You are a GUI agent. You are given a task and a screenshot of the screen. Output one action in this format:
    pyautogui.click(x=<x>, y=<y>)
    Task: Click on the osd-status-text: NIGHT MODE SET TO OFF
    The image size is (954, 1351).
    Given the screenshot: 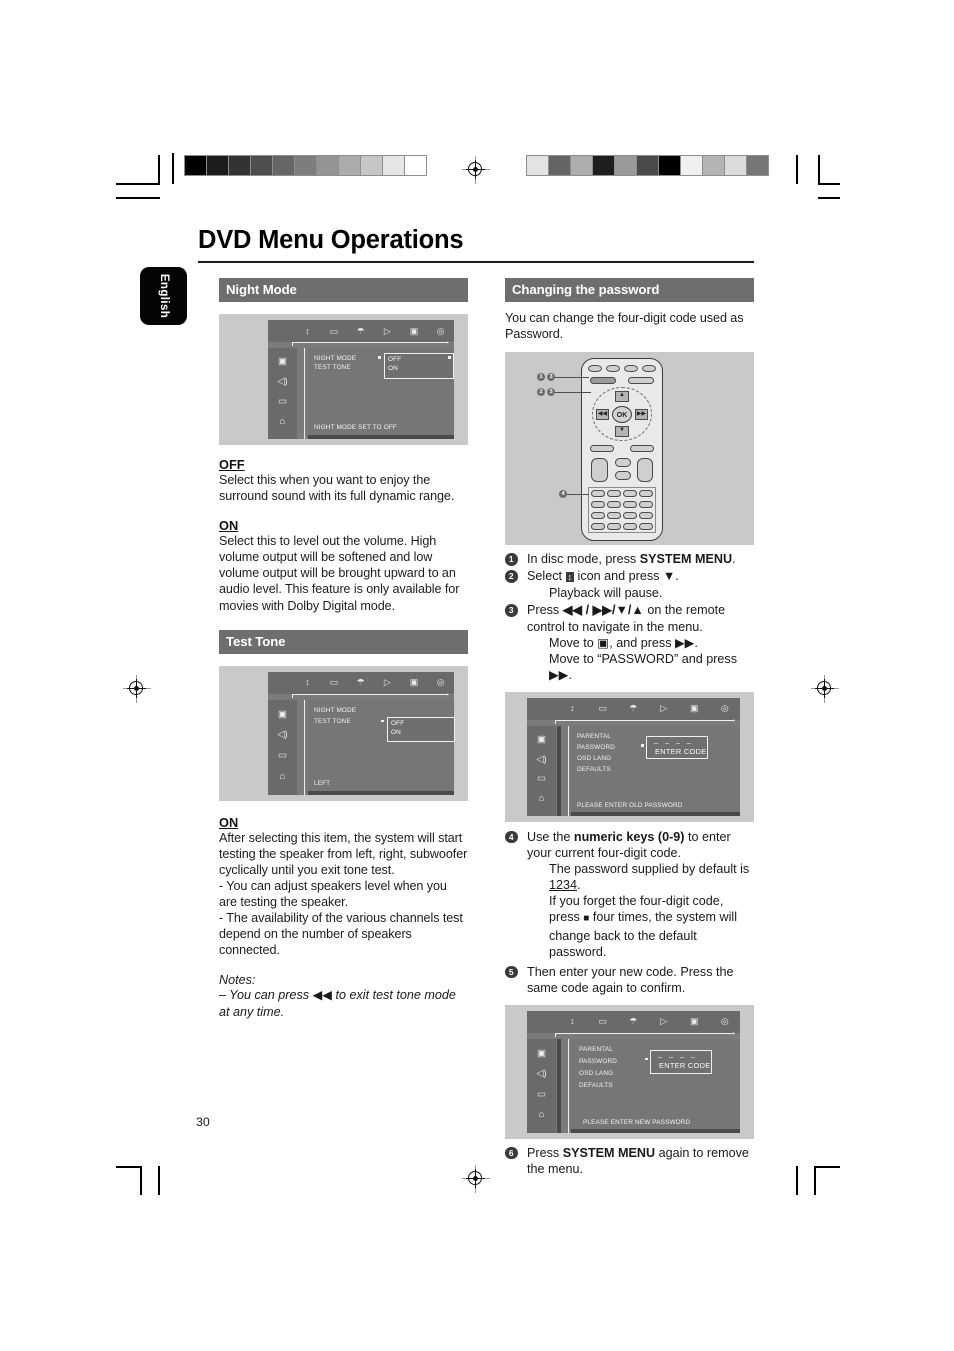 What is the action you would take?
    pyautogui.click(x=355, y=427)
    